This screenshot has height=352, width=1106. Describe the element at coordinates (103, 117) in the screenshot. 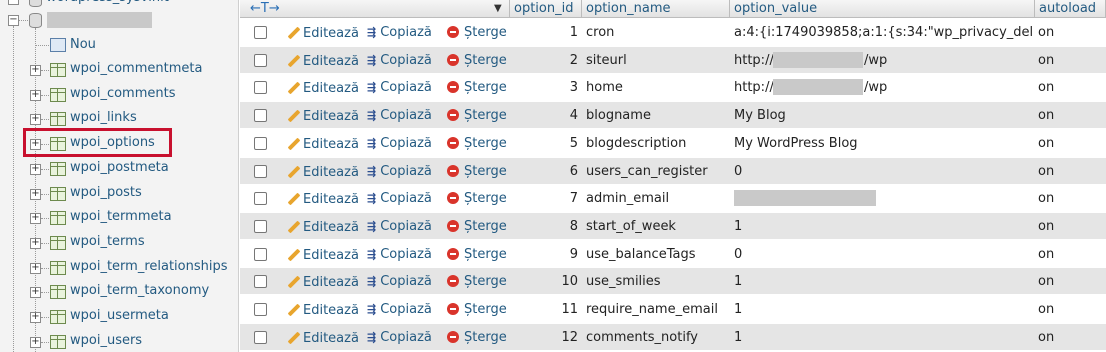

I see `sidebar-item-wpoi-links: wpoi_links` at that location.